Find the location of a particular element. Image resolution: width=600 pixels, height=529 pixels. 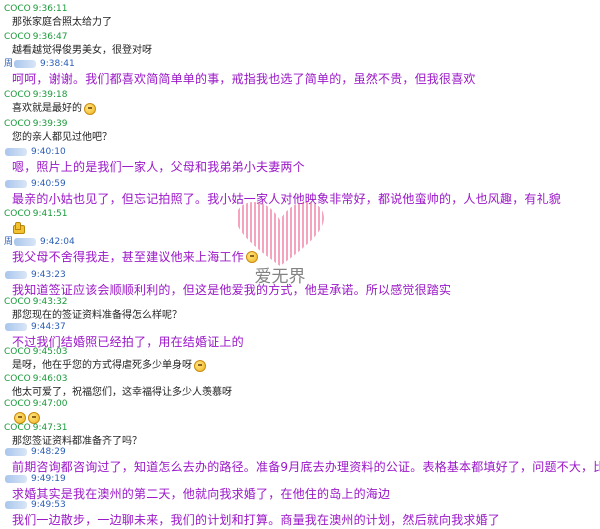

message-timestamp: 9:41:51 is located at coordinates (50, 214).